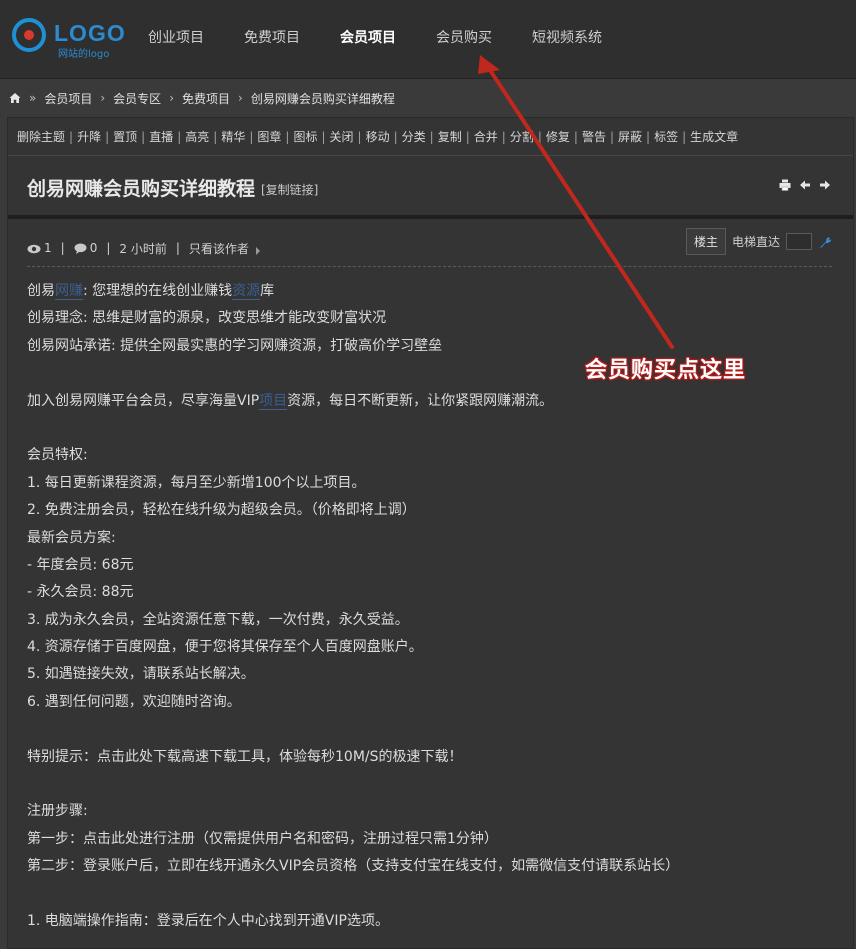  Describe the element at coordinates (134, 701) in the screenshot. I see `content-line: 6. 遇到任何问题，欢迎随时咨询。` at that location.